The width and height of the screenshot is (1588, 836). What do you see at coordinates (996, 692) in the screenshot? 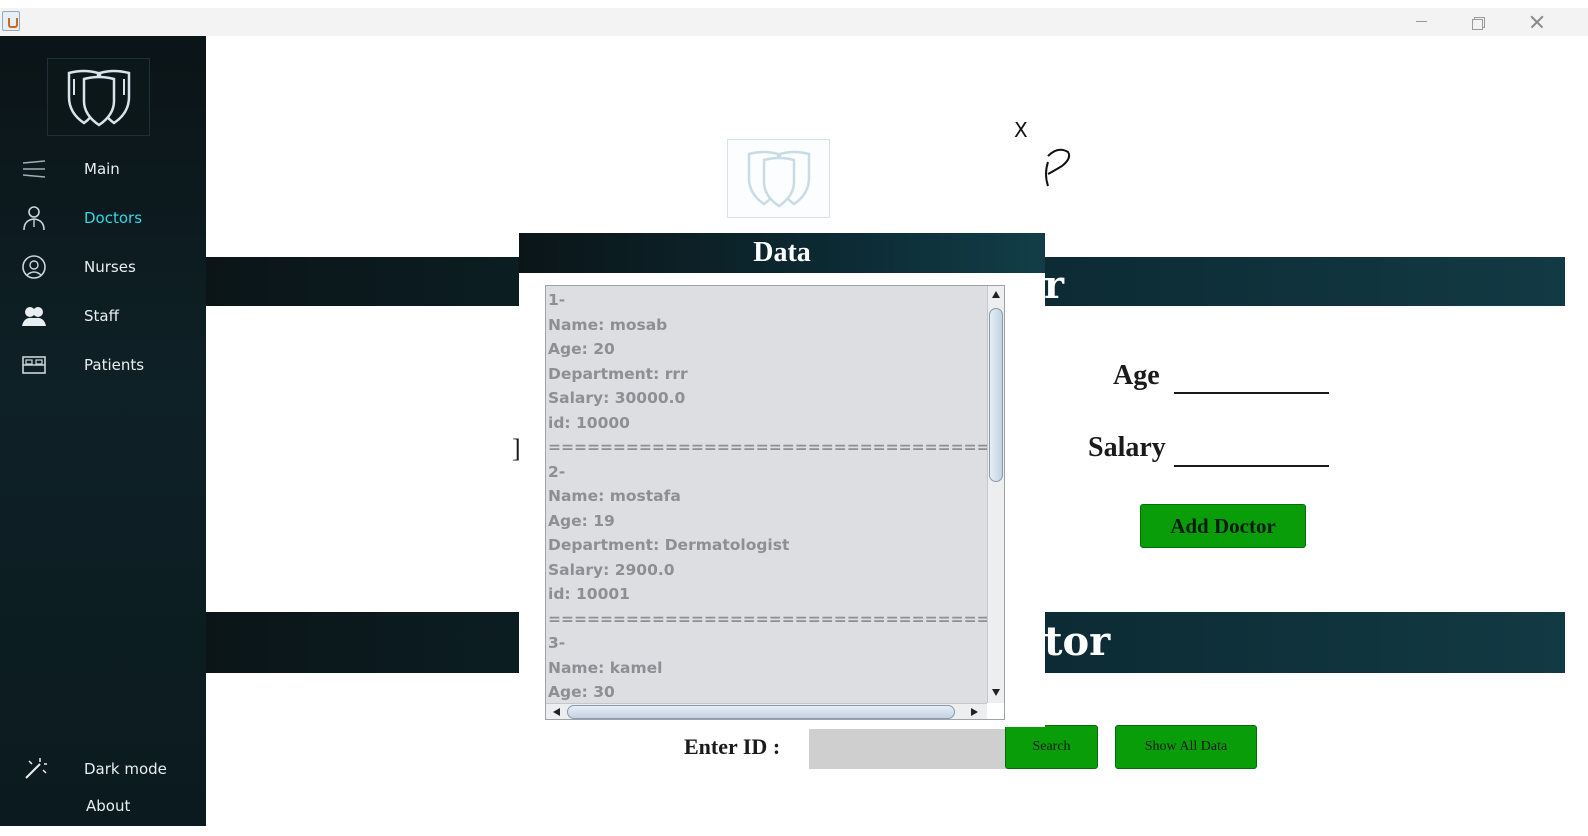
I see `scroll-down-arrow-icon` at bounding box center [996, 692].